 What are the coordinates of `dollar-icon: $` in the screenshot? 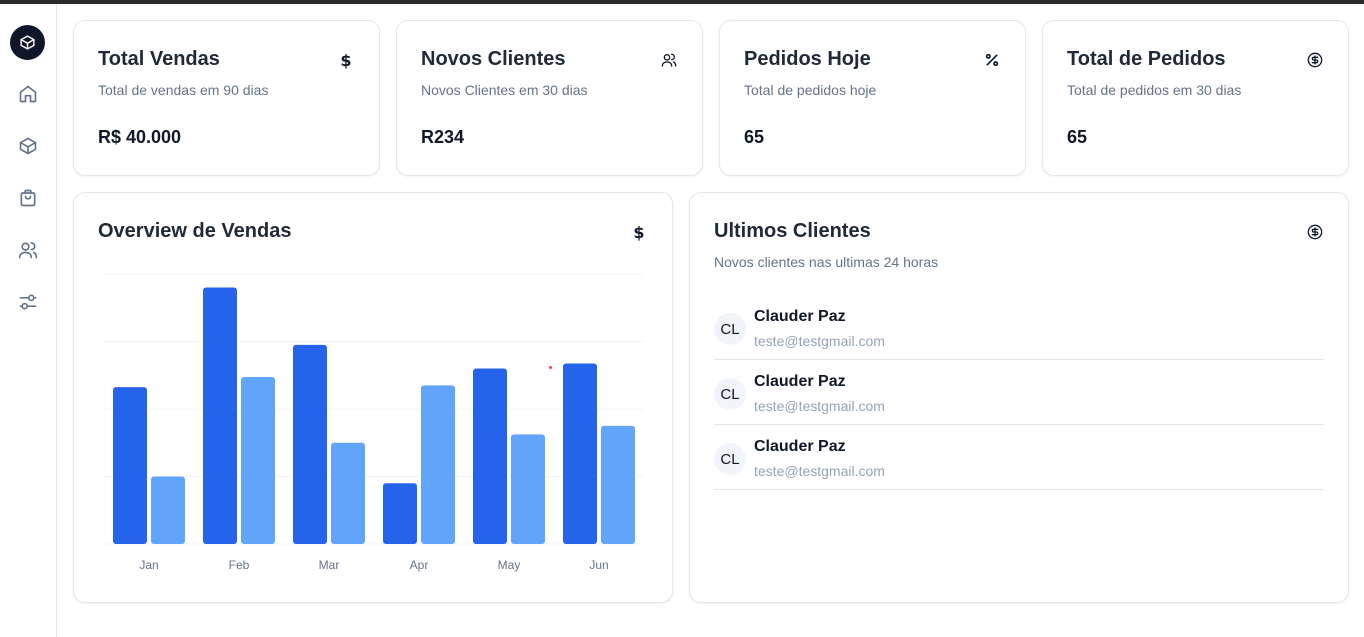 It's located at (346, 60).